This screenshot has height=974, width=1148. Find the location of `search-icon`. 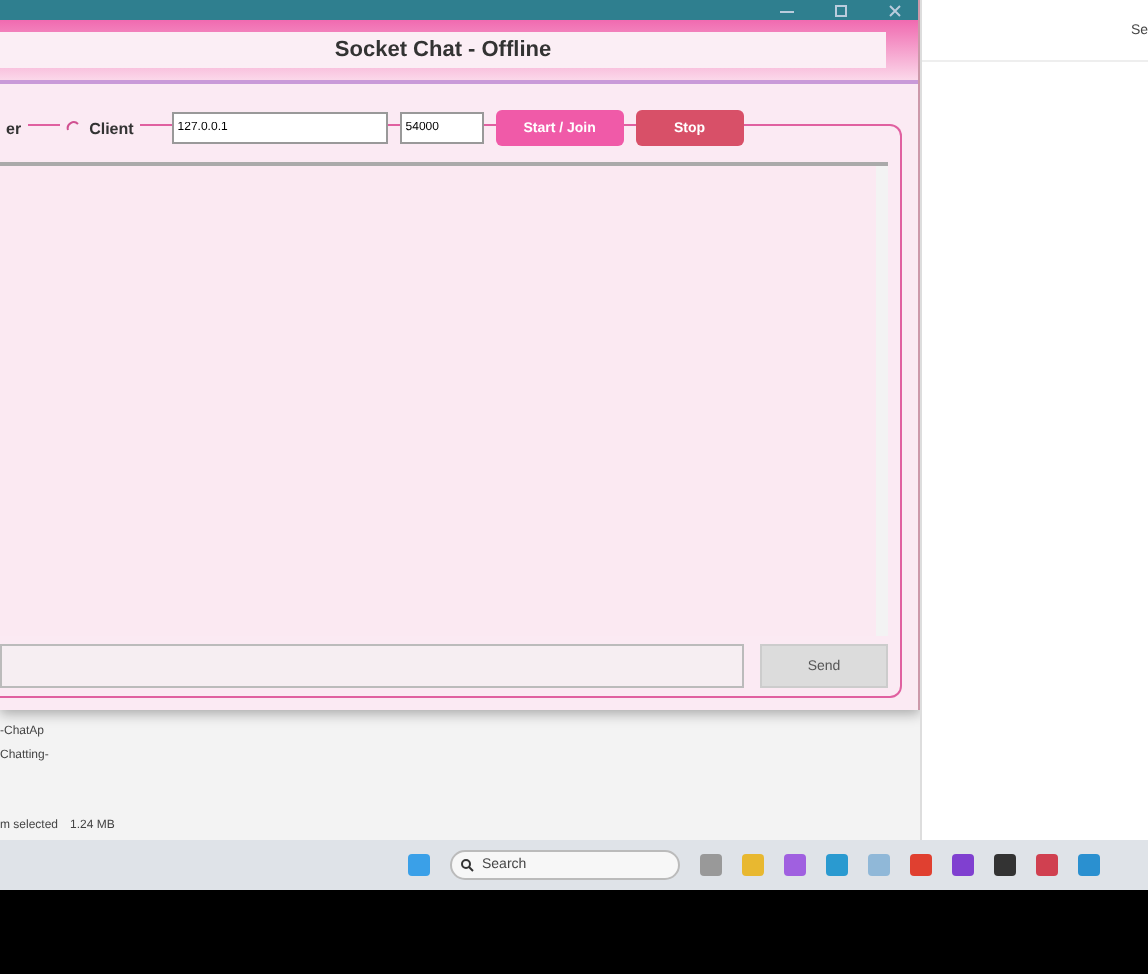

search-icon is located at coordinates (467, 865).